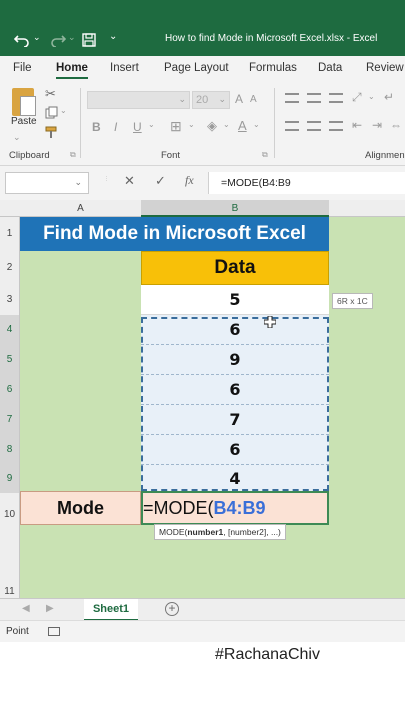 The height and width of the screenshot is (720, 405). Describe the element at coordinates (160, 181) in the screenshot. I see `enter-icon: ✓` at that location.